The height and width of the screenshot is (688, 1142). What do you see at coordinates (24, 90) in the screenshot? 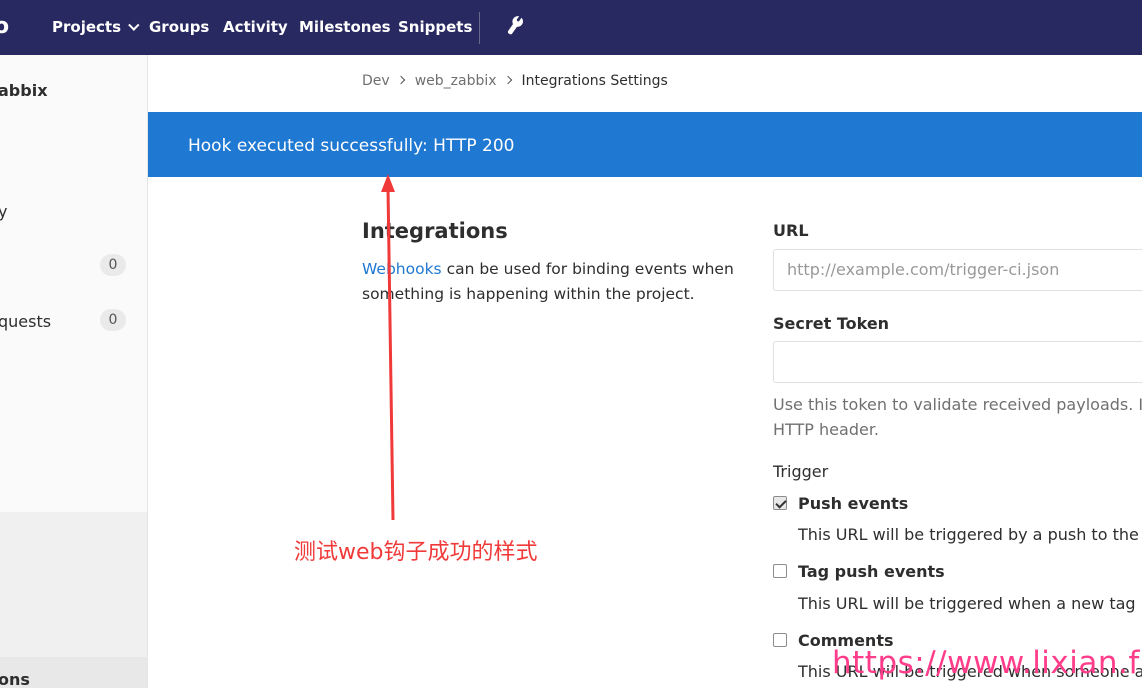
I see `sidebar-project-name: abbix` at bounding box center [24, 90].